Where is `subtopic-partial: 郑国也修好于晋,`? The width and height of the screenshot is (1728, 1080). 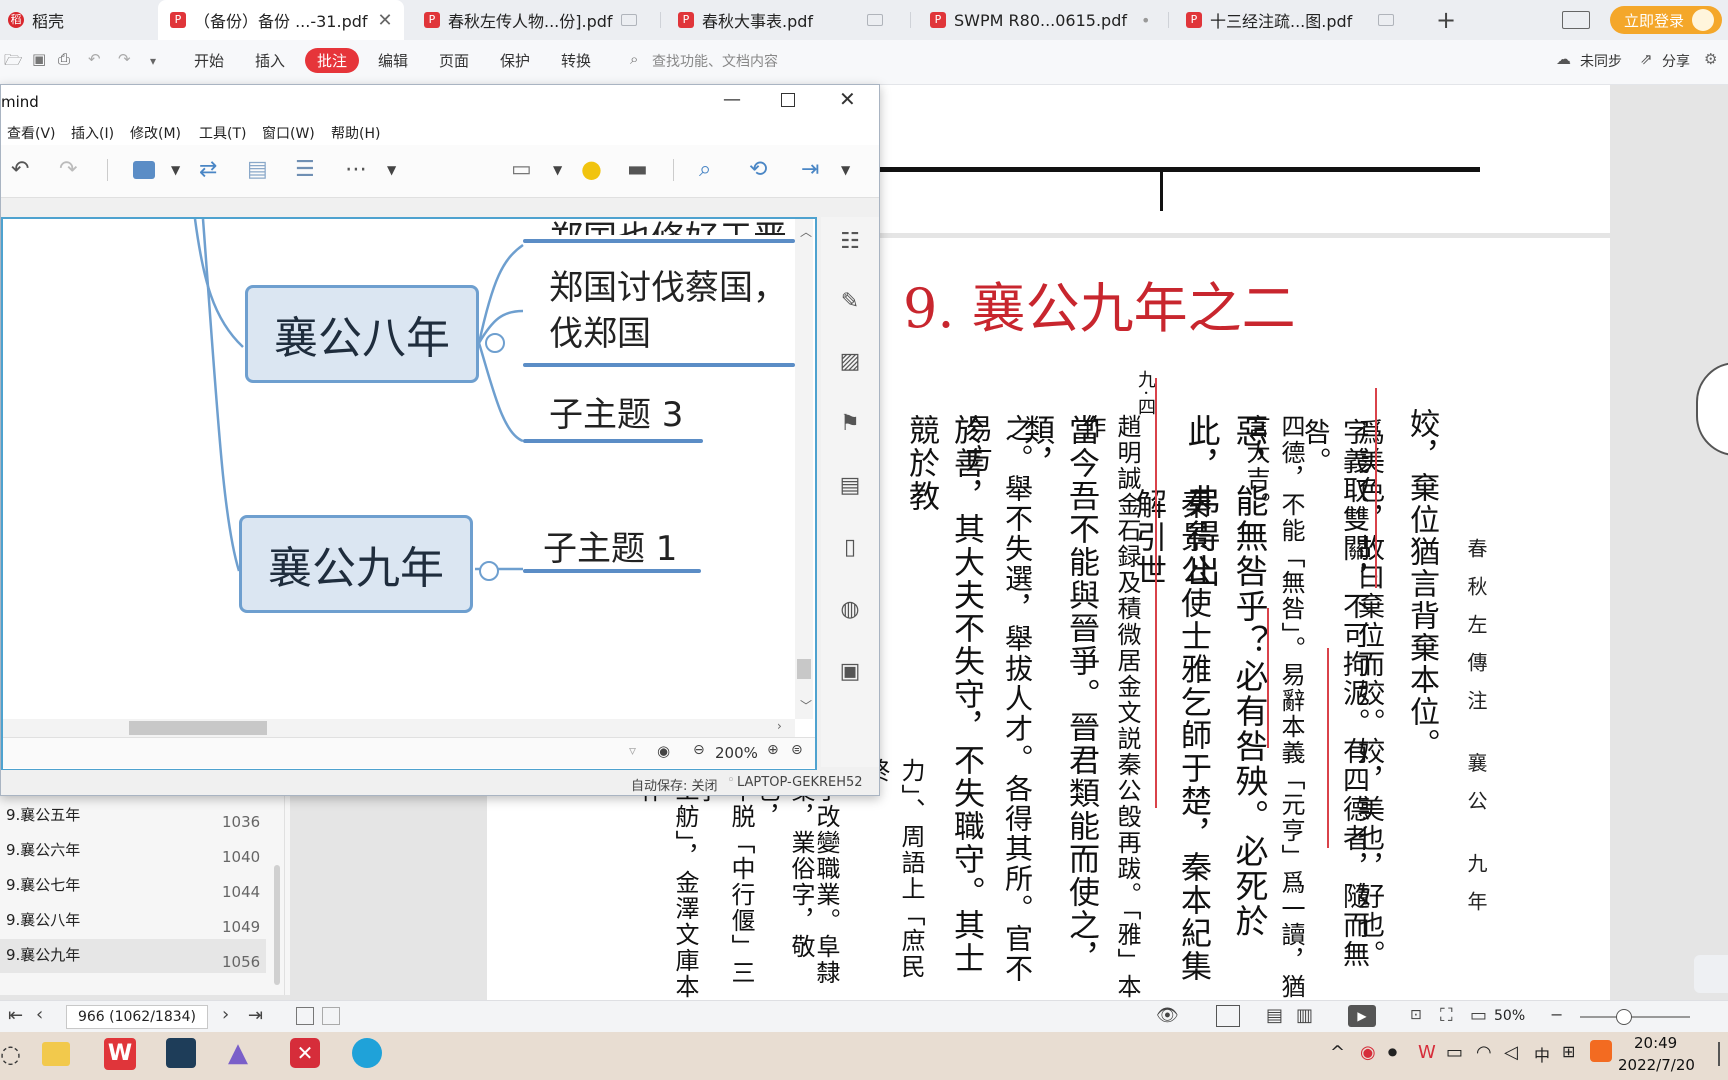
subtopic-partial: 郑国也修好于晋, is located at coordinates (673, 221).